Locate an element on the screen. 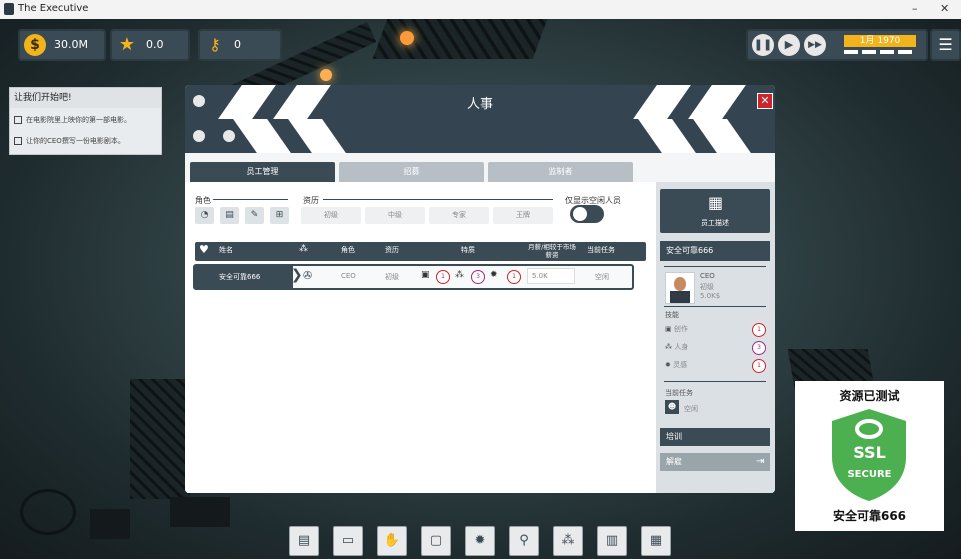  row-experience: 初级 is located at coordinates (392, 277).